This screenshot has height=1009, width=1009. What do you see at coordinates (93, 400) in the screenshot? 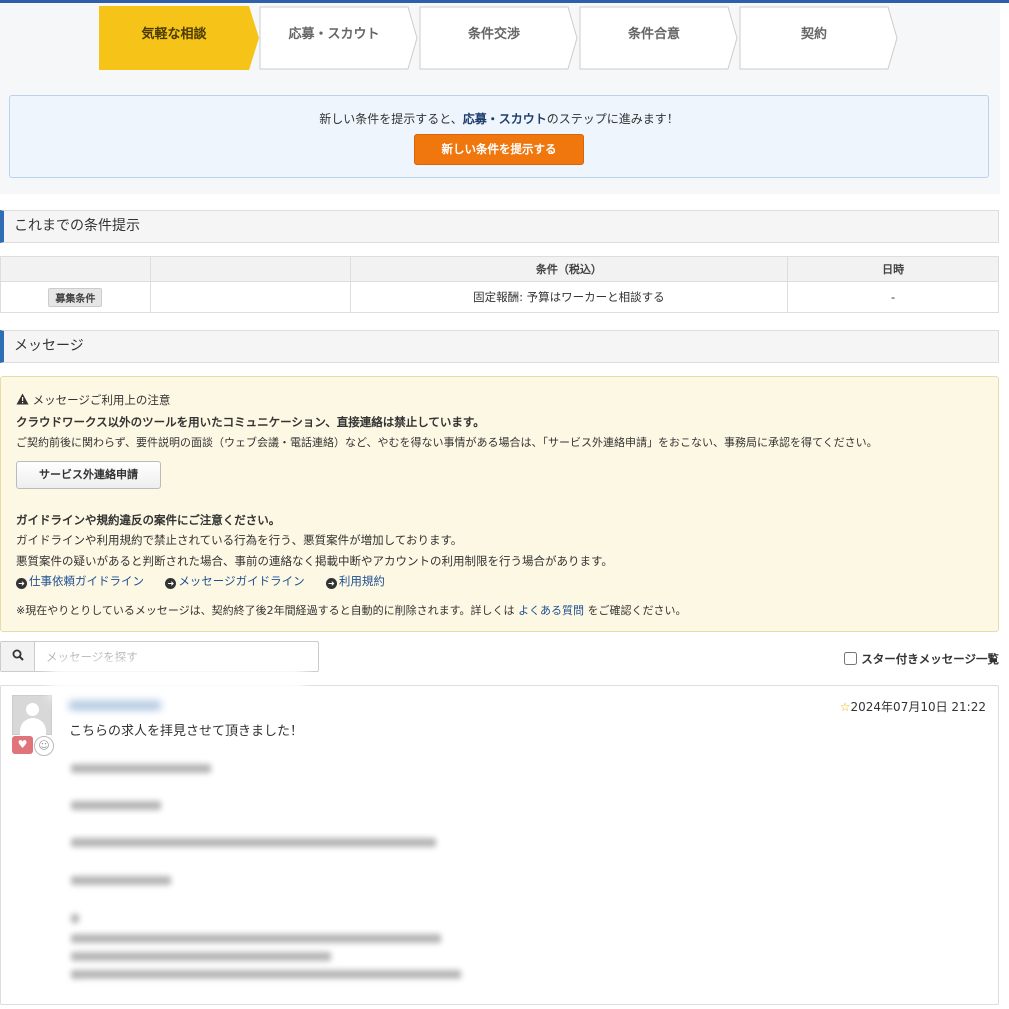
I see `warning-heading: メッセージご利用上の注意` at bounding box center [93, 400].